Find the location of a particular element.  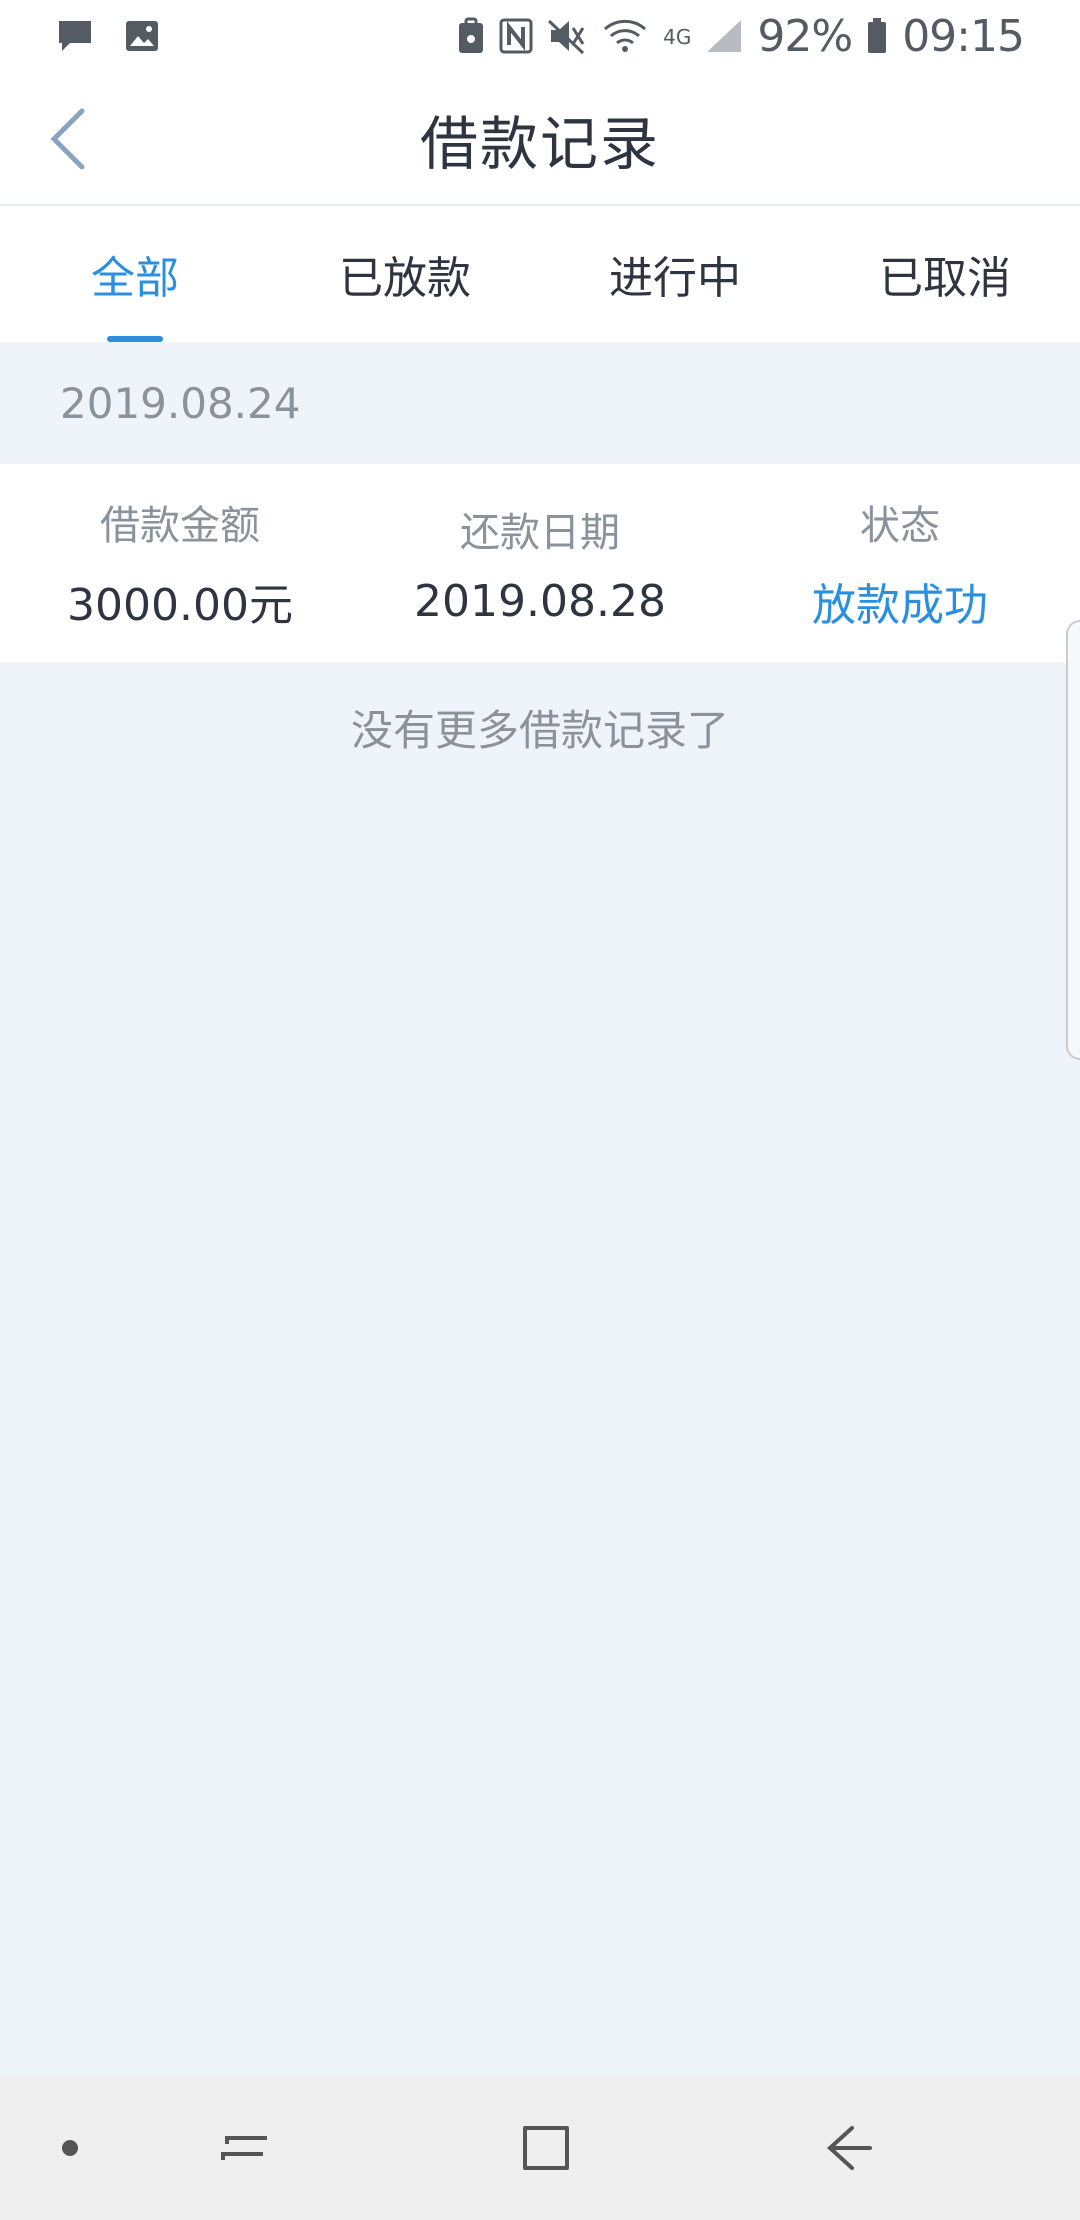

record-group-date: 2019.08.24 is located at coordinates (180, 403).